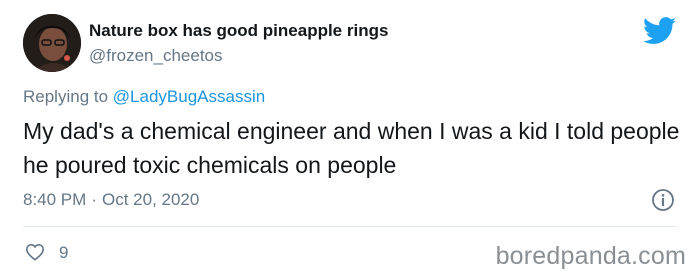  What do you see at coordinates (350, 226) in the screenshot?
I see `divider` at bounding box center [350, 226].